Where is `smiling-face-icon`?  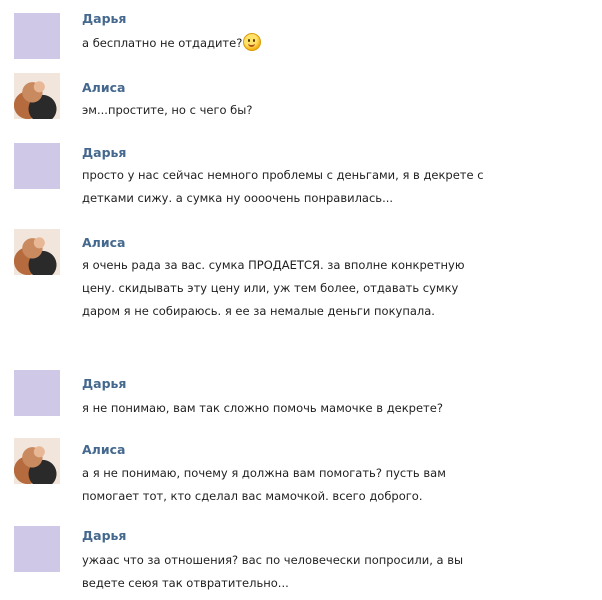
smiling-face-icon is located at coordinates (252, 42).